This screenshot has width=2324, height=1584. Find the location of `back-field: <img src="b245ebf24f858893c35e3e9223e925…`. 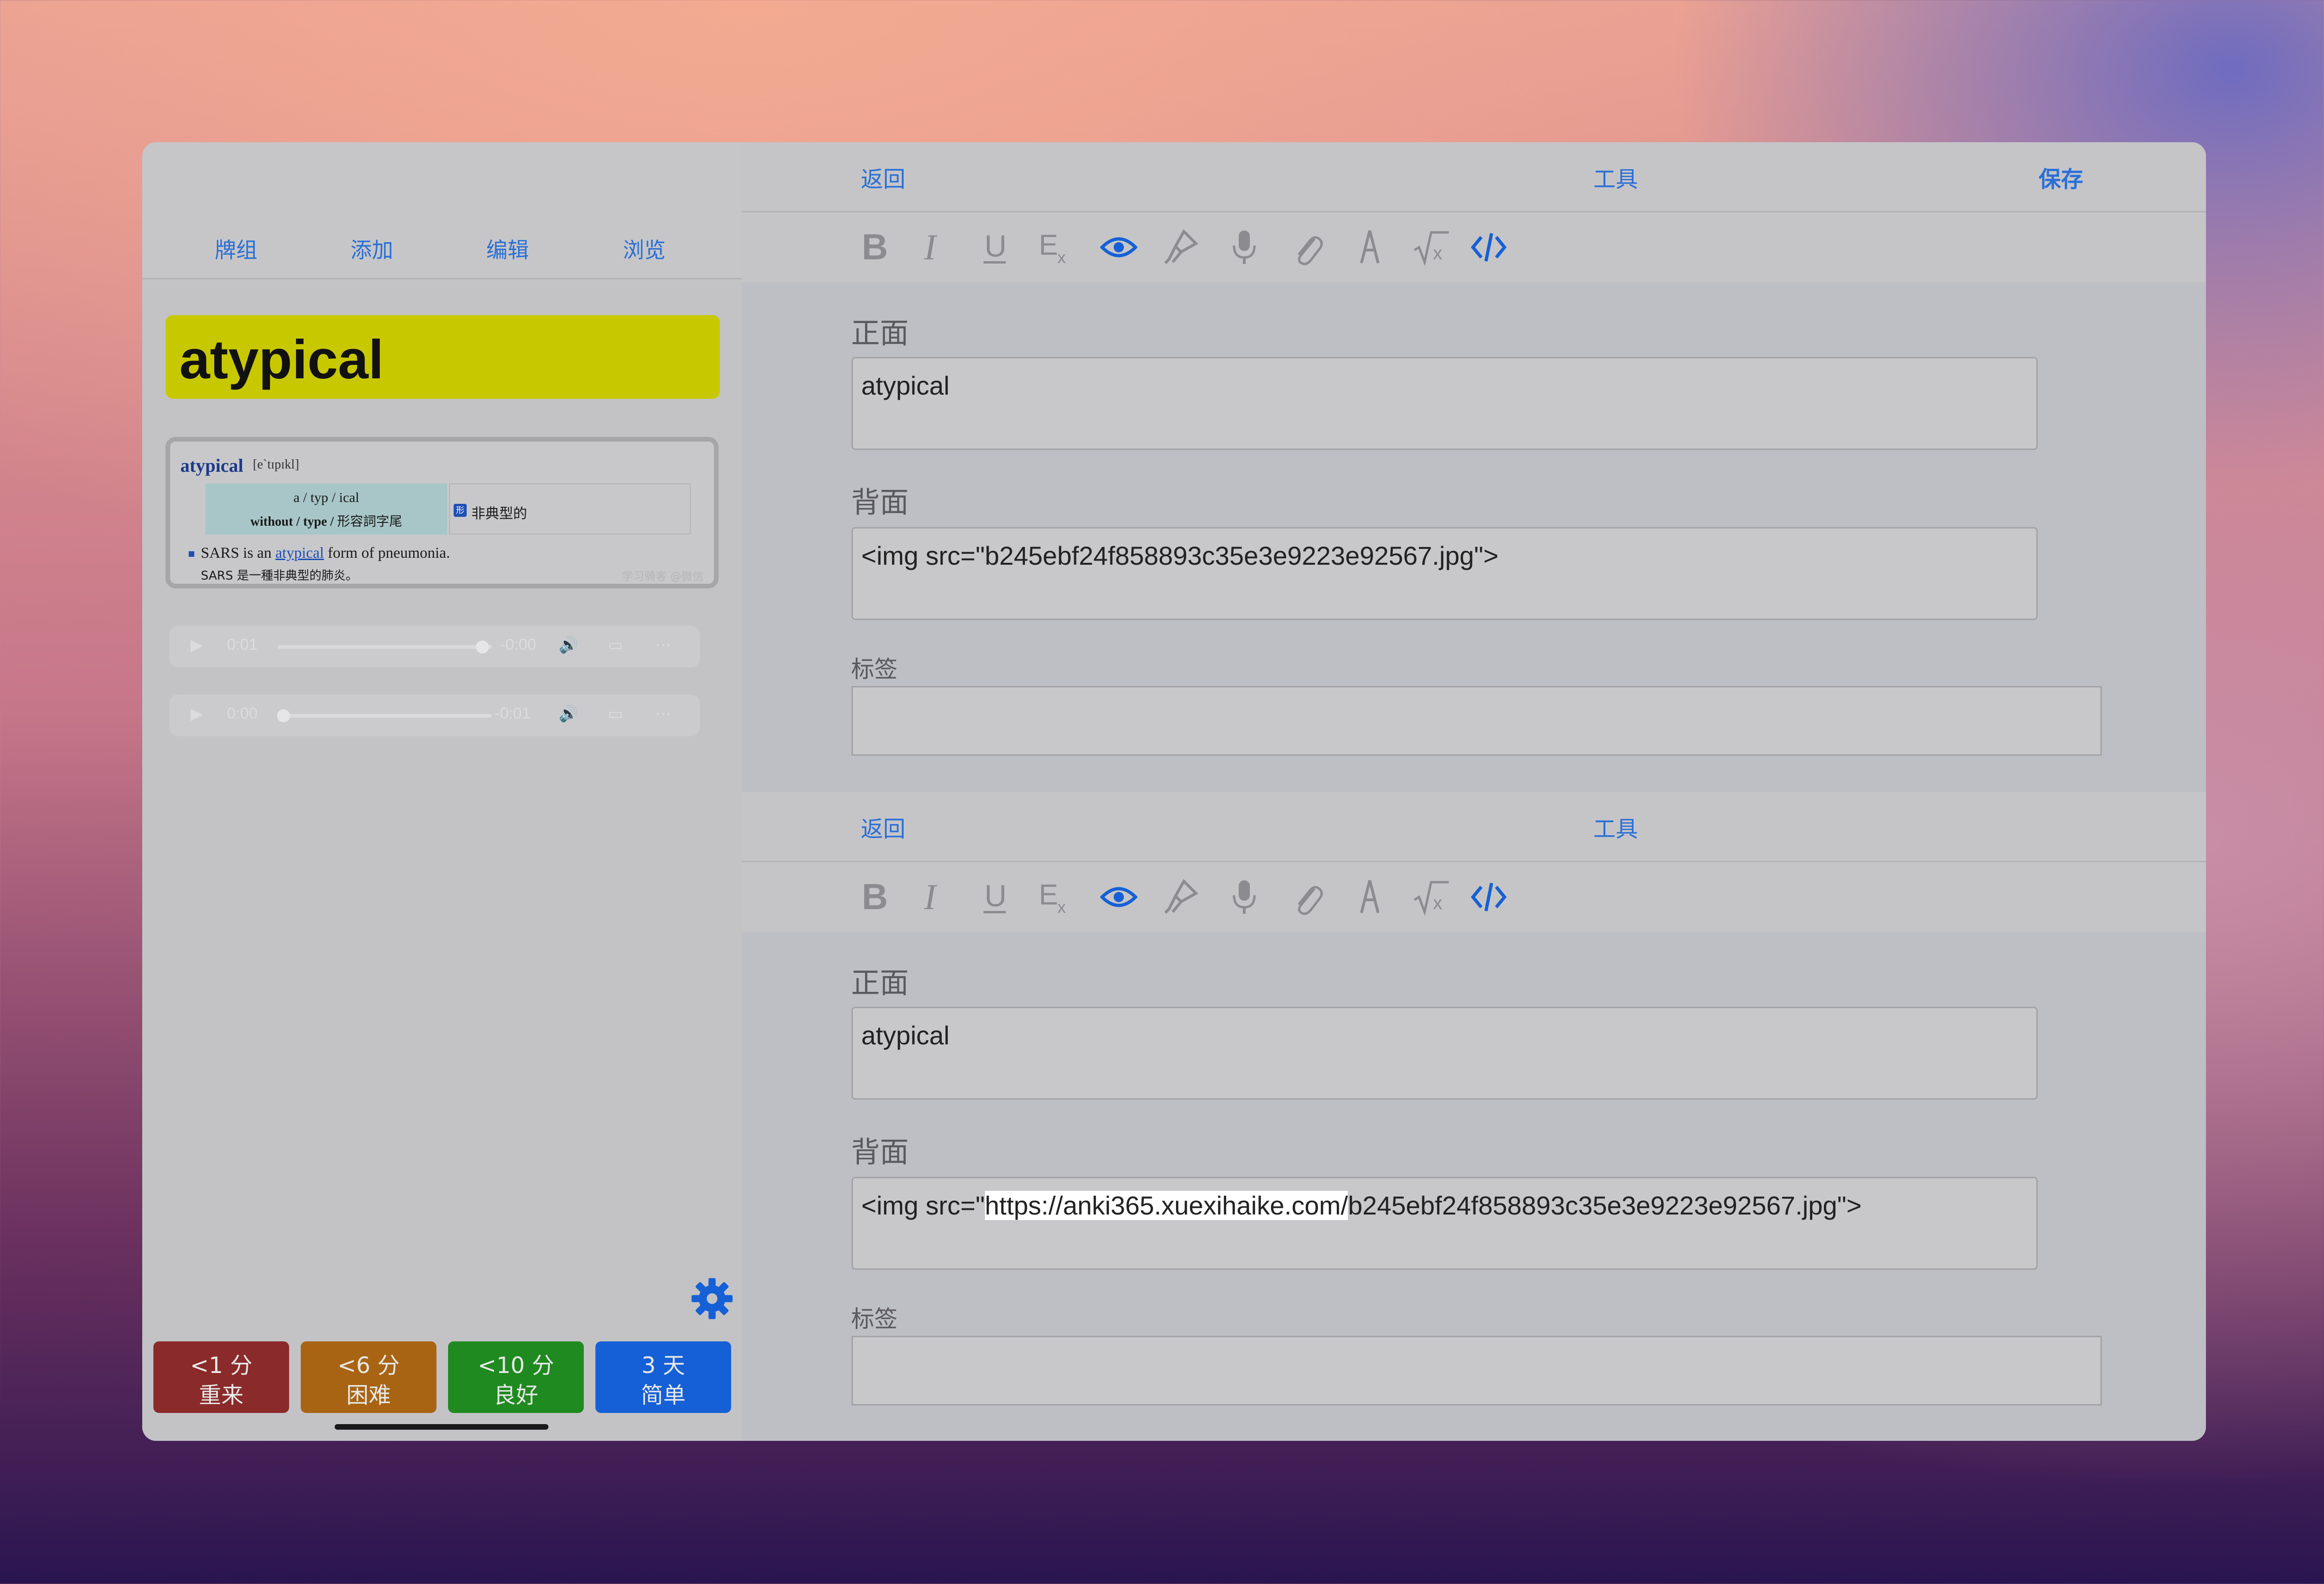

back-field: <img src="b245ebf24f858893c35e3e9223e925… is located at coordinates (1445, 573).